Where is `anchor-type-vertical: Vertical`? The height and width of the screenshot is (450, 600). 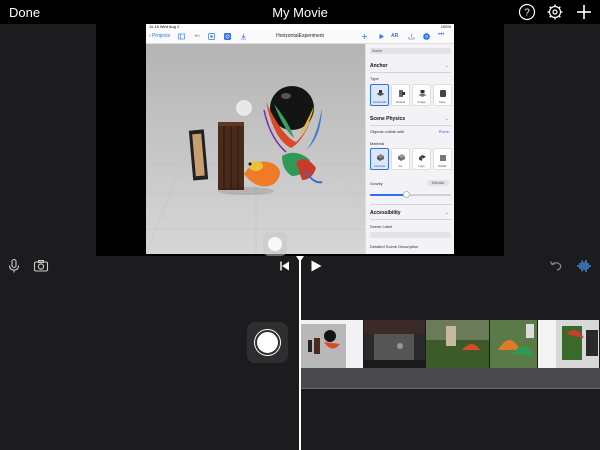 anchor-type-vertical: Vertical is located at coordinates (400, 95).